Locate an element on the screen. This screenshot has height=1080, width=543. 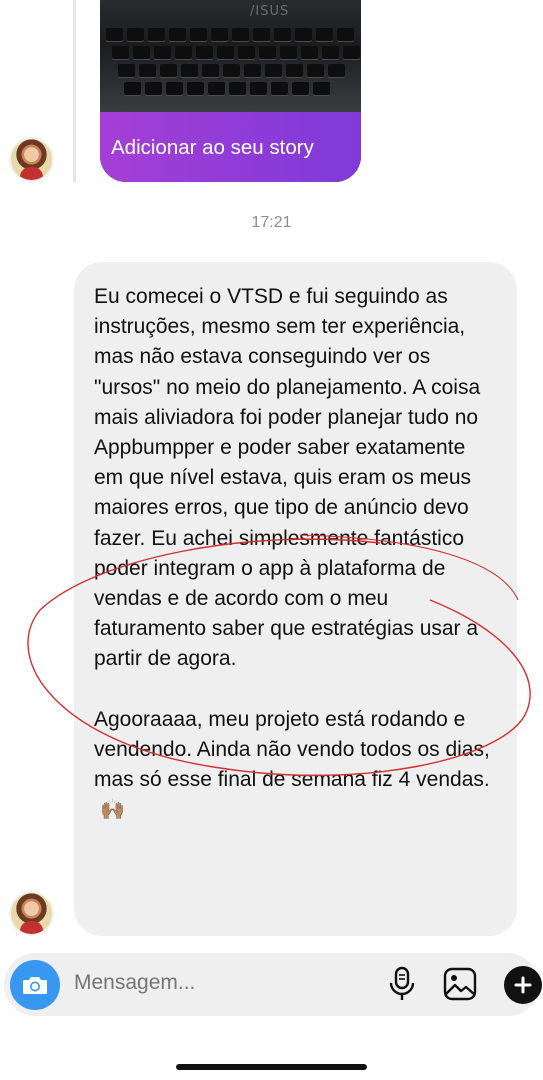
more-options-button is located at coordinates (523, 985).